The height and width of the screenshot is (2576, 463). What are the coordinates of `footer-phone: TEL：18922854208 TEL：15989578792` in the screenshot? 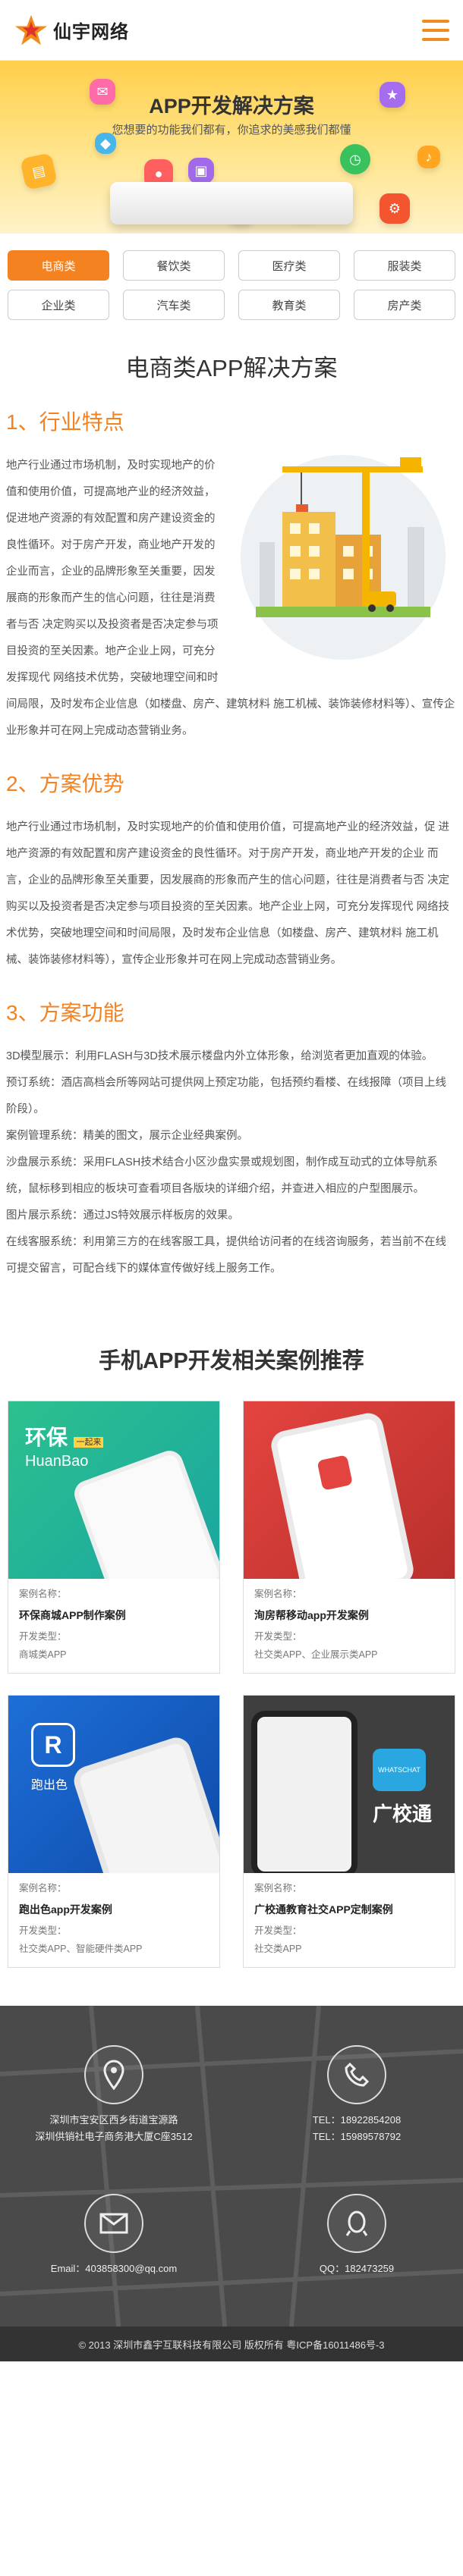 It's located at (356, 2095).